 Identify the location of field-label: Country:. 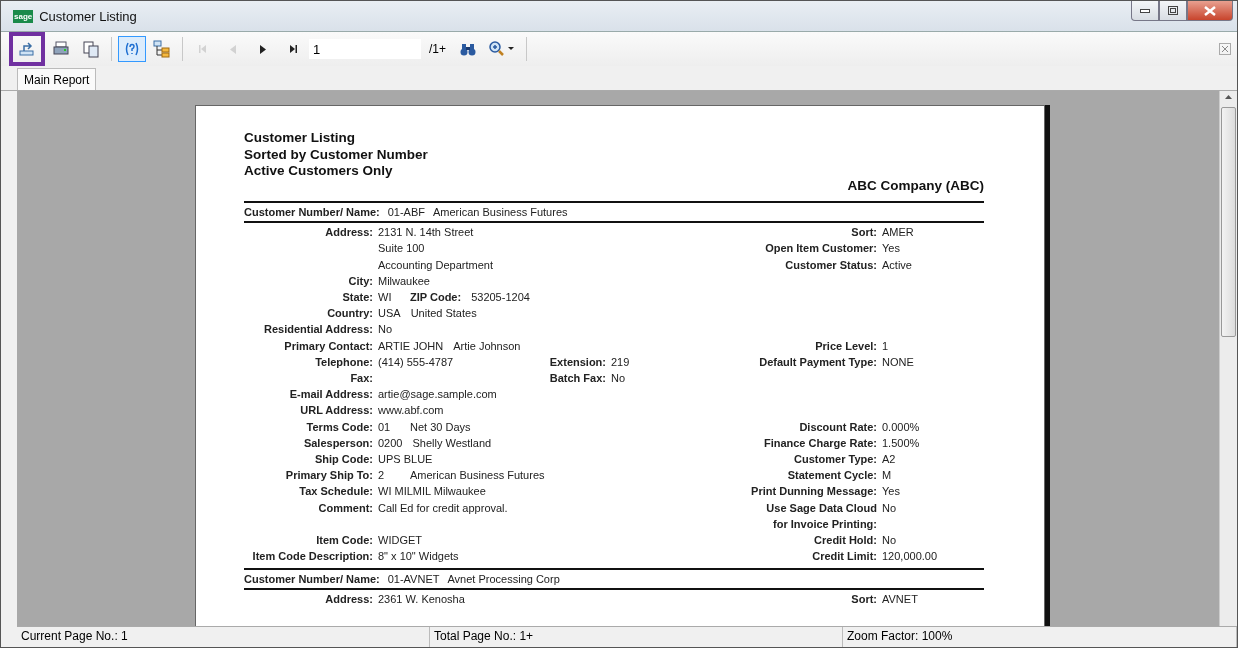
(350, 313).